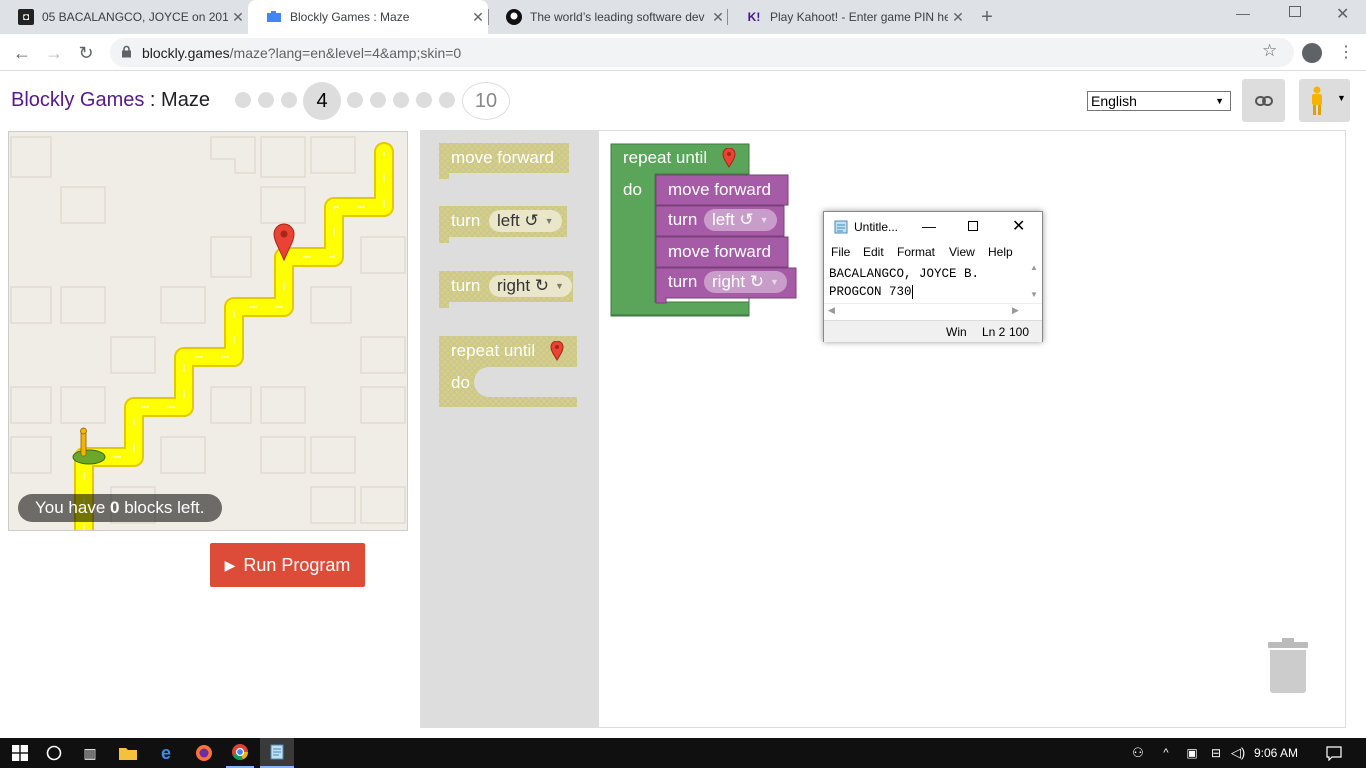 Image resolution: width=1366 pixels, height=768 pixels. What do you see at coordinates (1276, 753) in the screenshot?
I see `taskbar-clock: 9:06 AM` at bounding box center [1276, 753].